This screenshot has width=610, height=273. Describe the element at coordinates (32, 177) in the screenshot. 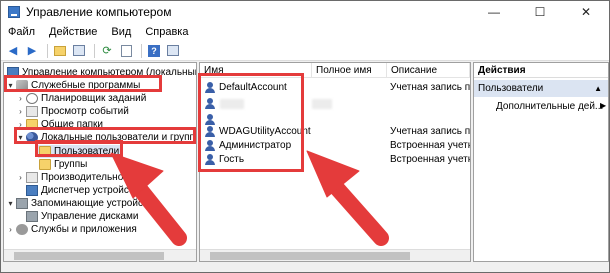

I see `performance-icon` at that location.